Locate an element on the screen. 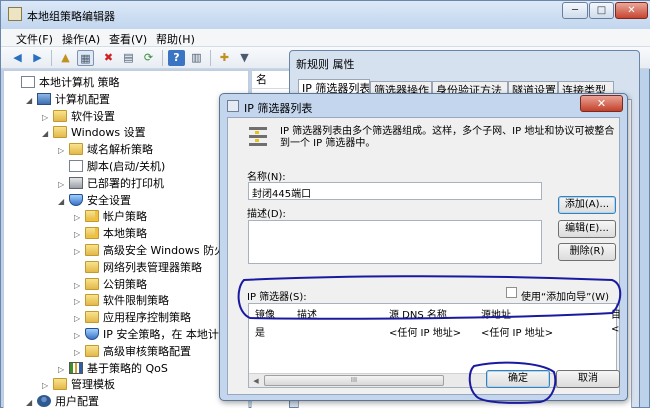 The height and width of the screenshot is (408, 650). shield-icon is located at coordinates (76, 199).